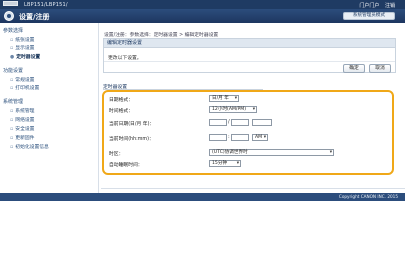  Describe the element at coordinates (202, 16) in the screenshot. I see `title-bar: 设置/注册 系统管理员模式` at that location.